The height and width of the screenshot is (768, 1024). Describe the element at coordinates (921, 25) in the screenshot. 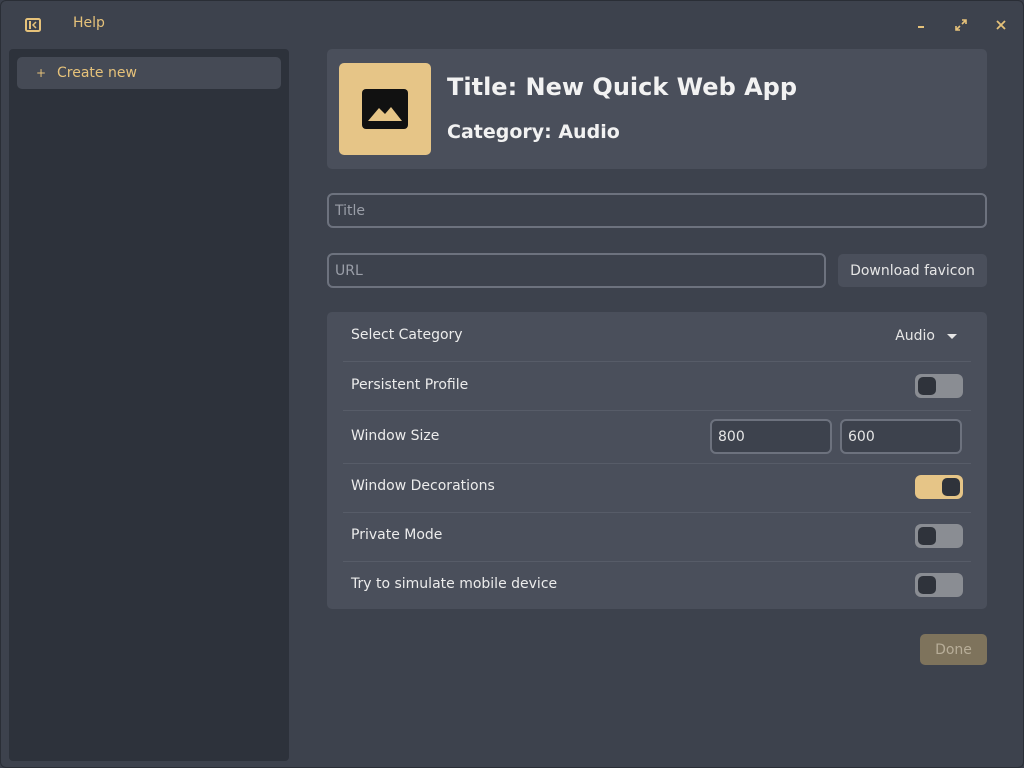

I see `minimize-icon` at that location.